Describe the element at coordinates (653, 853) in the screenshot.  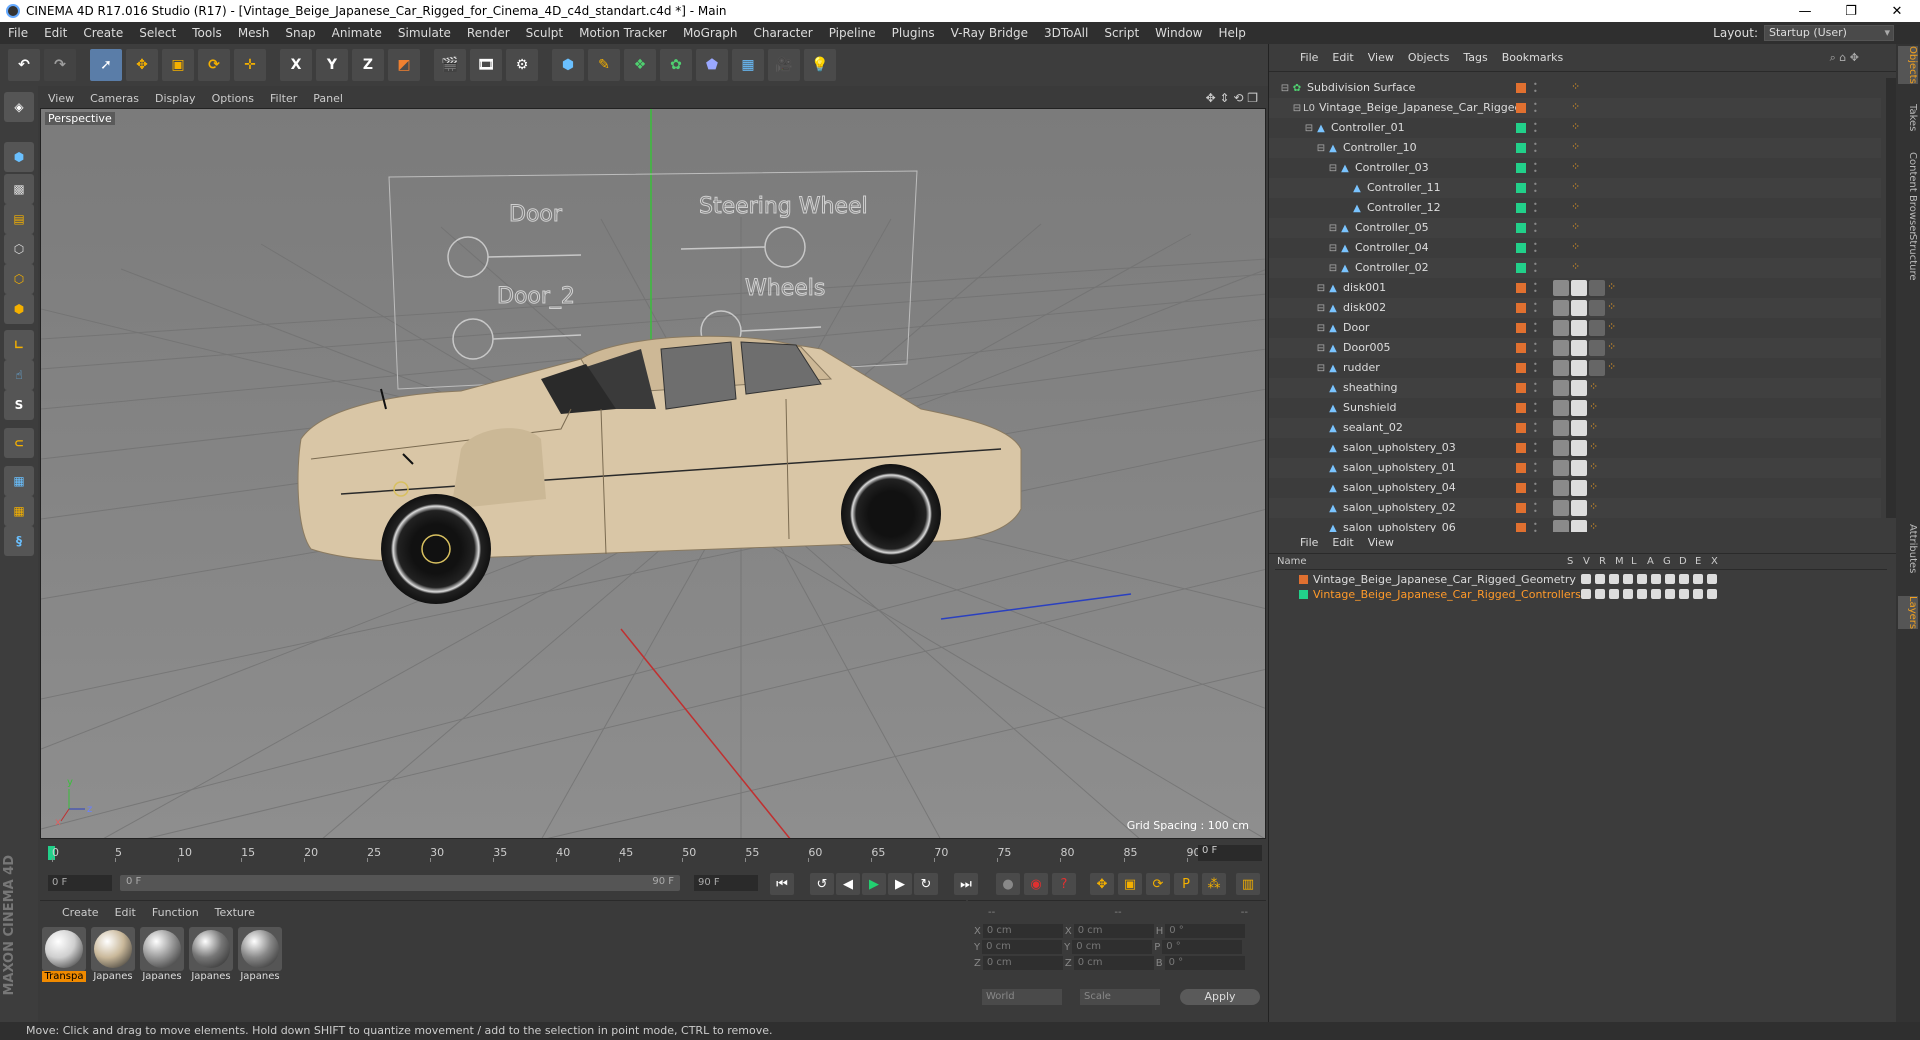
I see `timeline-ruler: 0 5 10 15 20 25 30 35 40 45 50 55 60 65 70 75 80 85 90 0 F` at that location.